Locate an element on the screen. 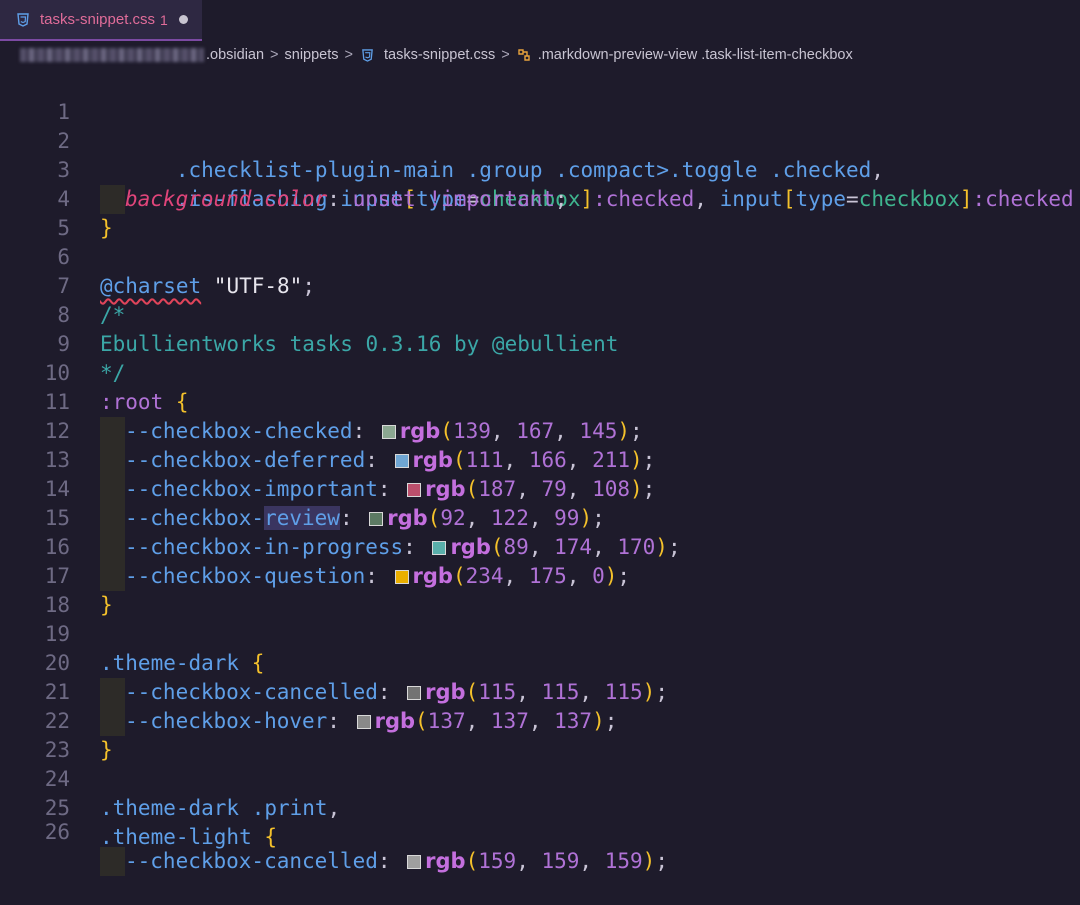 Image resolution: width=1080 pixels, height=905 pixels. token: 159 is located at coordinates (560, 861).